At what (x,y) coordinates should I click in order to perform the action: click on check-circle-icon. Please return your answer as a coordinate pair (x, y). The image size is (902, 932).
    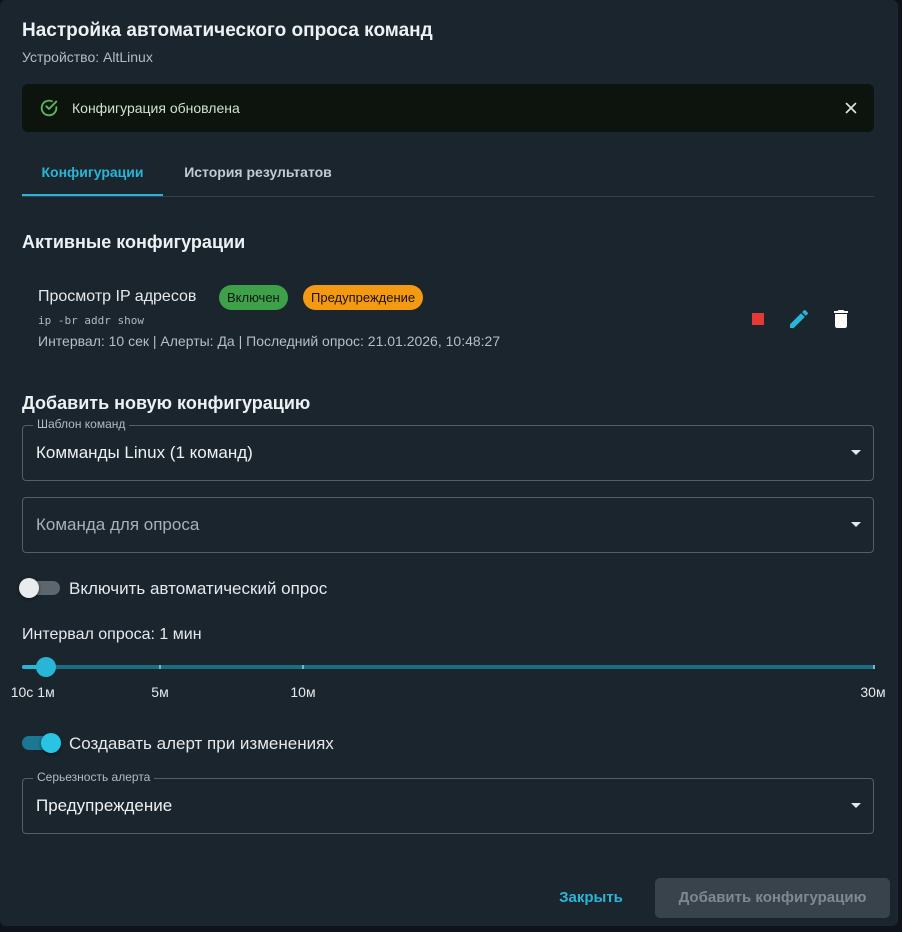
    Looking at the image, I should click on (49, 108).